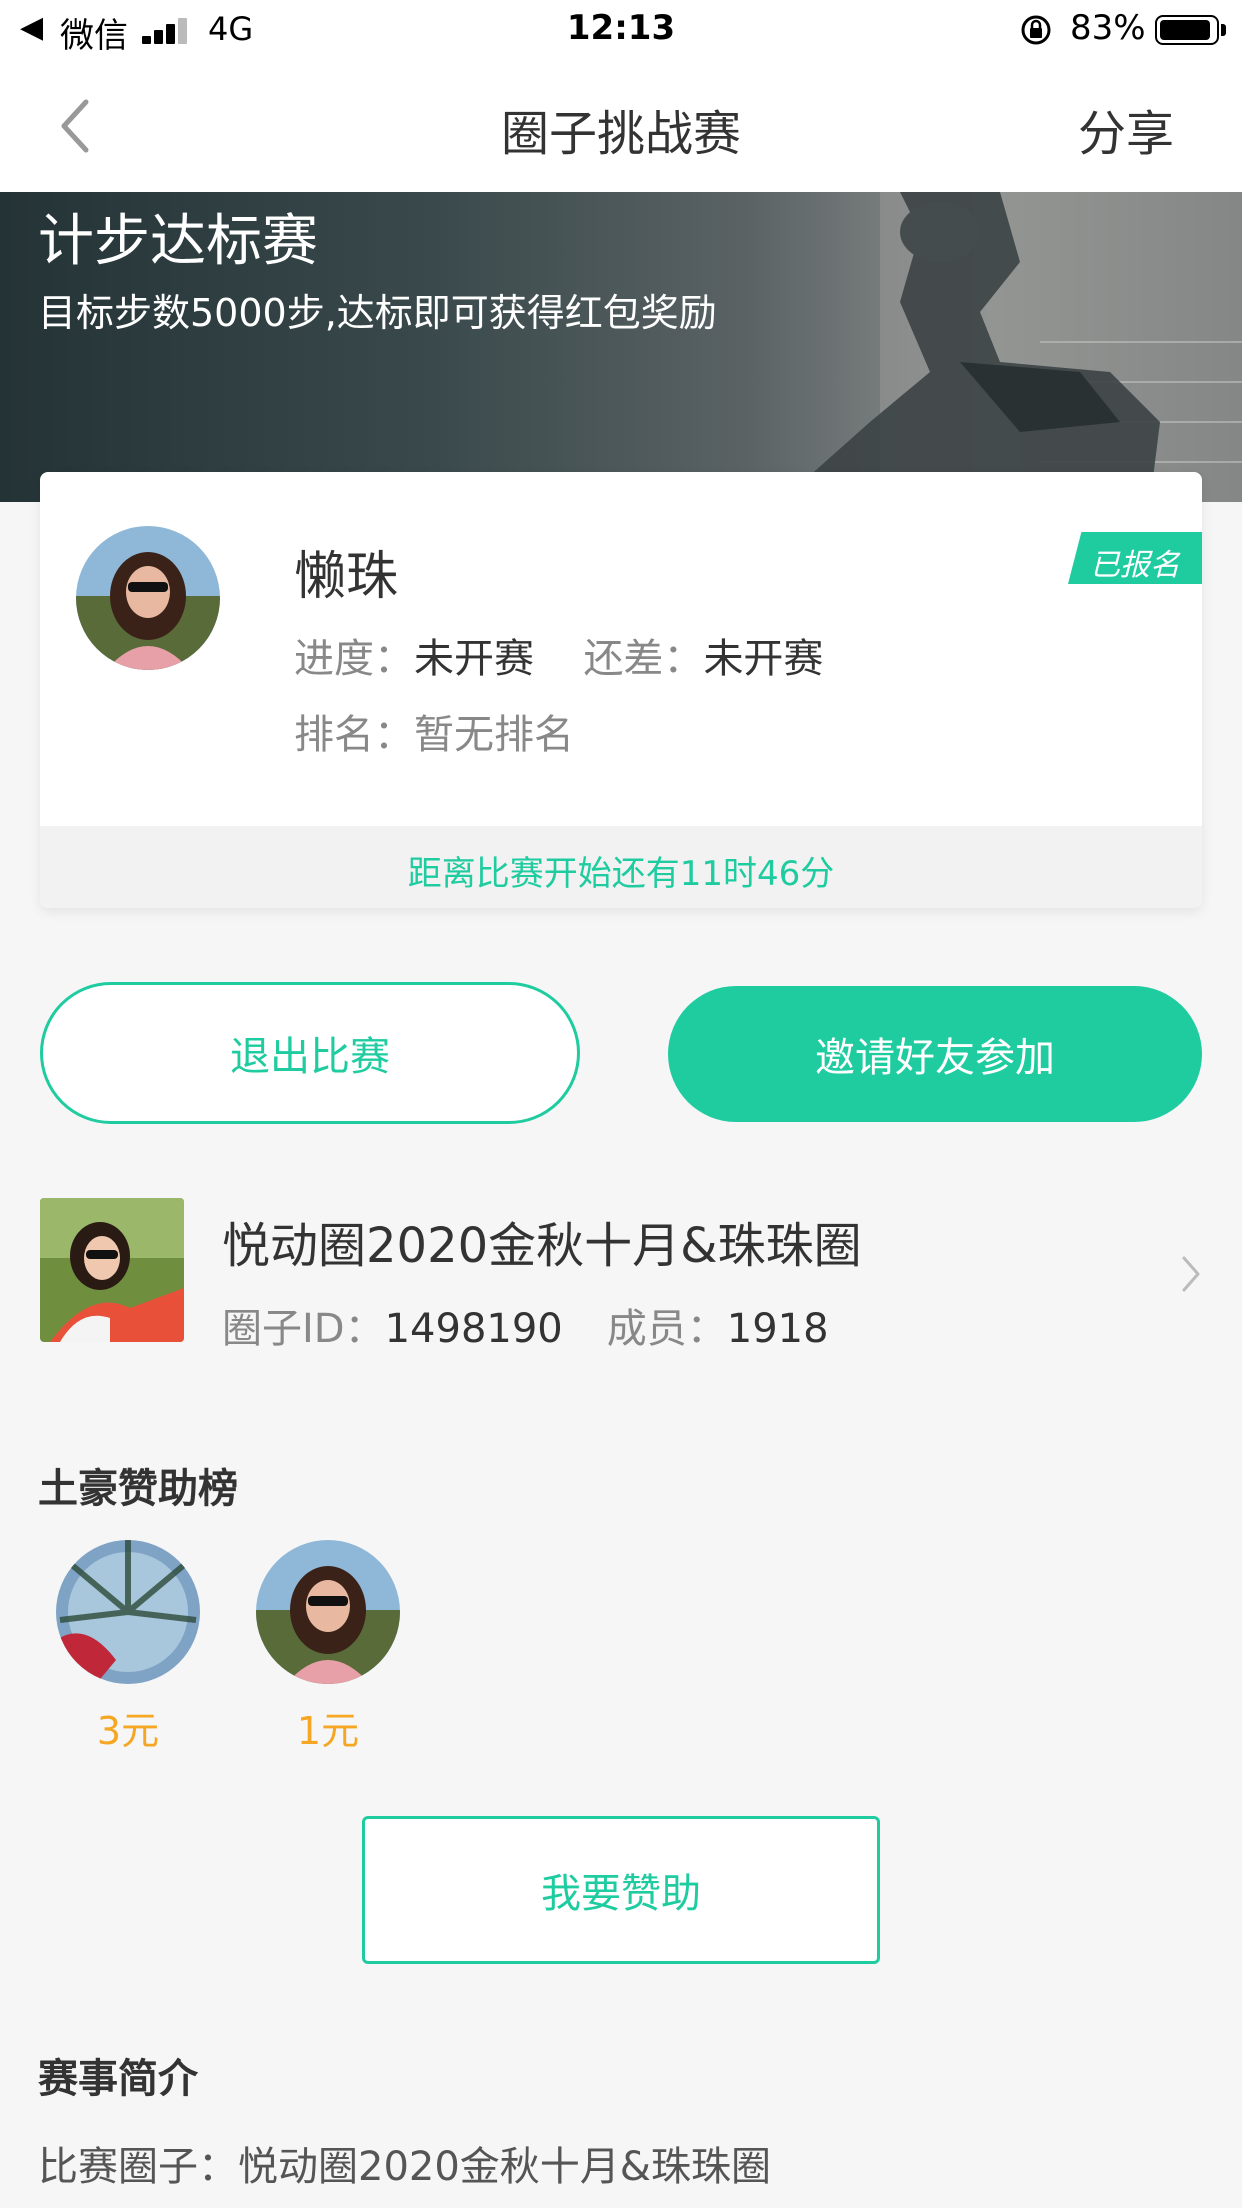 The width and height of the screenshot is (1242, 2208). I want to click on orientation-lock-icon, so click(1036, 30).